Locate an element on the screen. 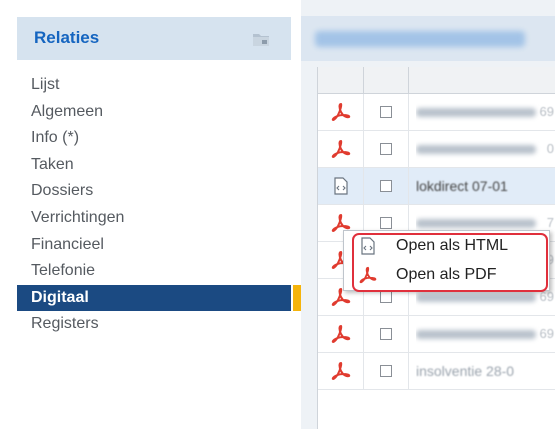  table-row: lokdirect 07-01 is located at coordinates (436, 186).